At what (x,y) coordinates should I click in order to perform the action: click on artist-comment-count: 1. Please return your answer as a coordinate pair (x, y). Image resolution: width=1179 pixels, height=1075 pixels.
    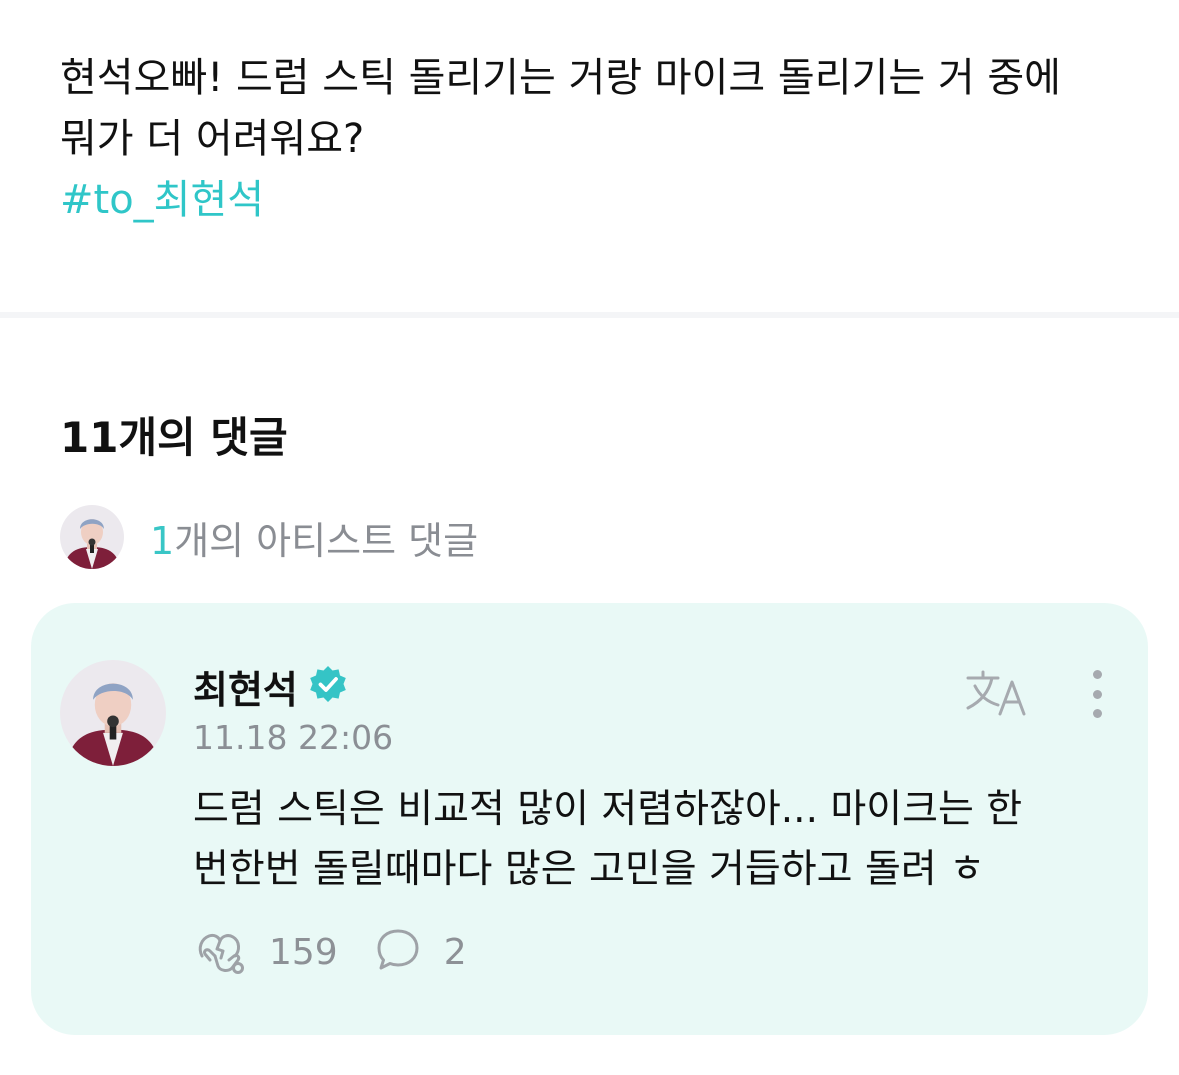
    Looking at the image, I should click on (162, 540).